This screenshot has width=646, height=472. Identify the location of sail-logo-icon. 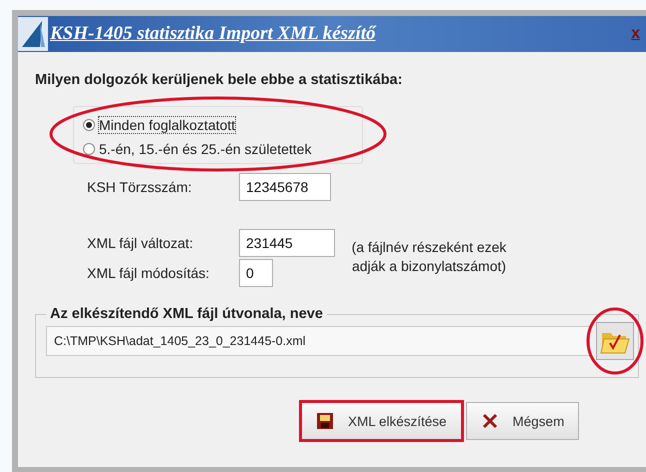
(33, 34).